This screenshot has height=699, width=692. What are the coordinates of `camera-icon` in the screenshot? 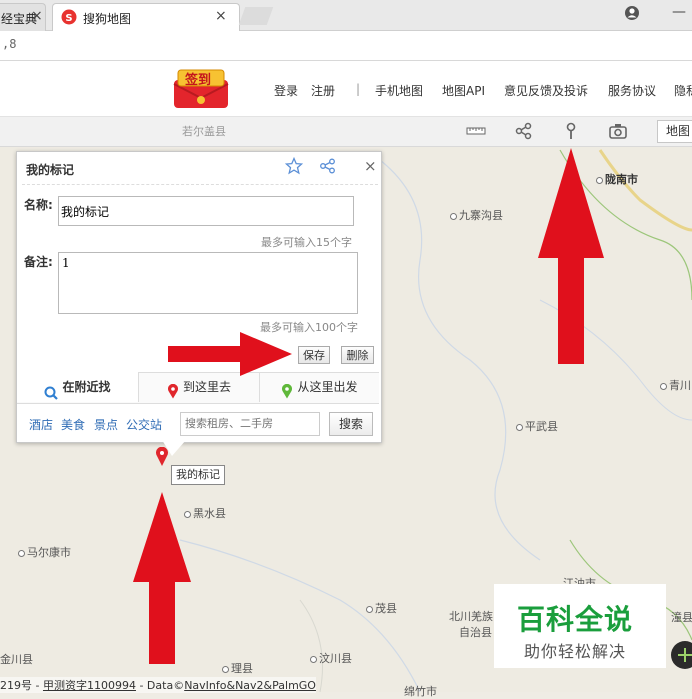 It's located at (618, 131).